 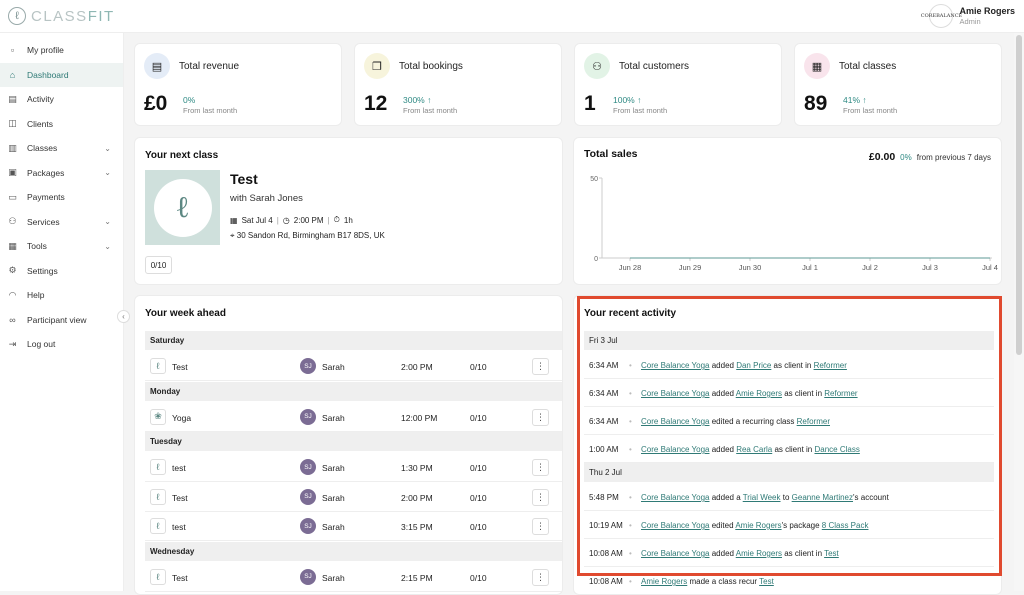 I want to click on calendar-icon: ▦, so click(x=234, y=220).